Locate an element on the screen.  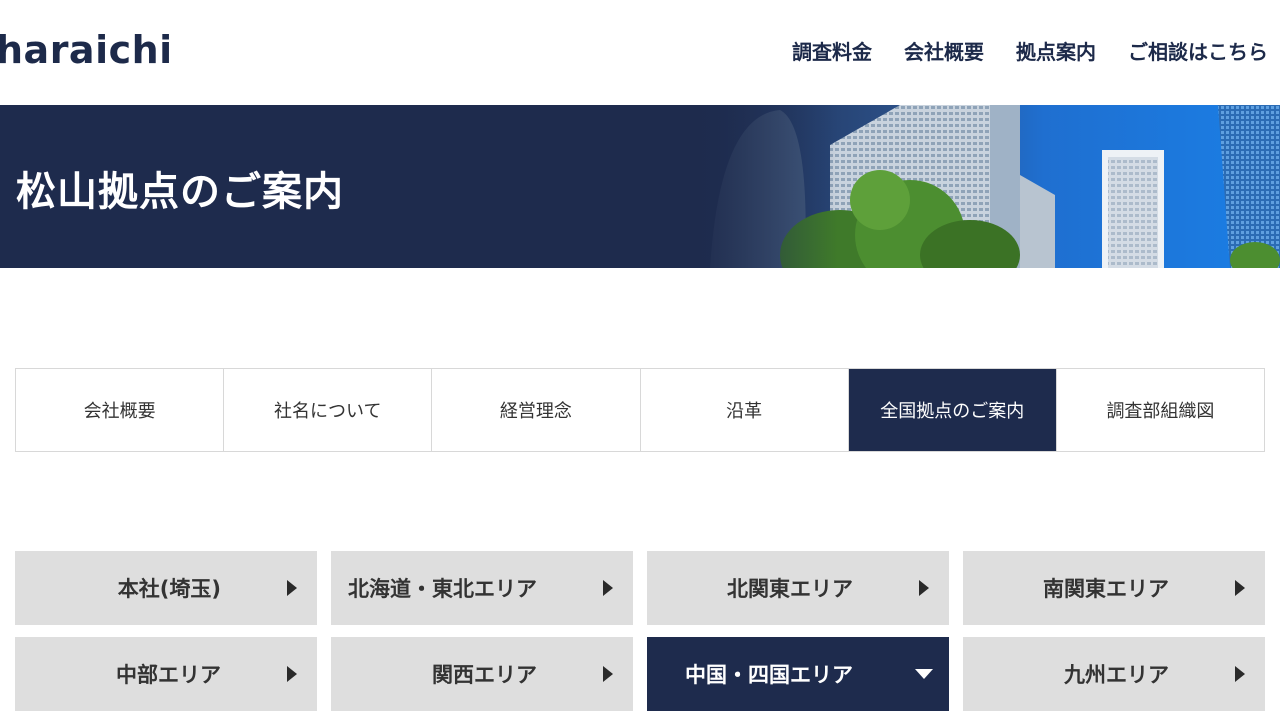
company-tabs: 会社概要 社名について 経営理念 沿革 全国拠点のご案内 調査部組織図 is located at coordinates (640, 410).